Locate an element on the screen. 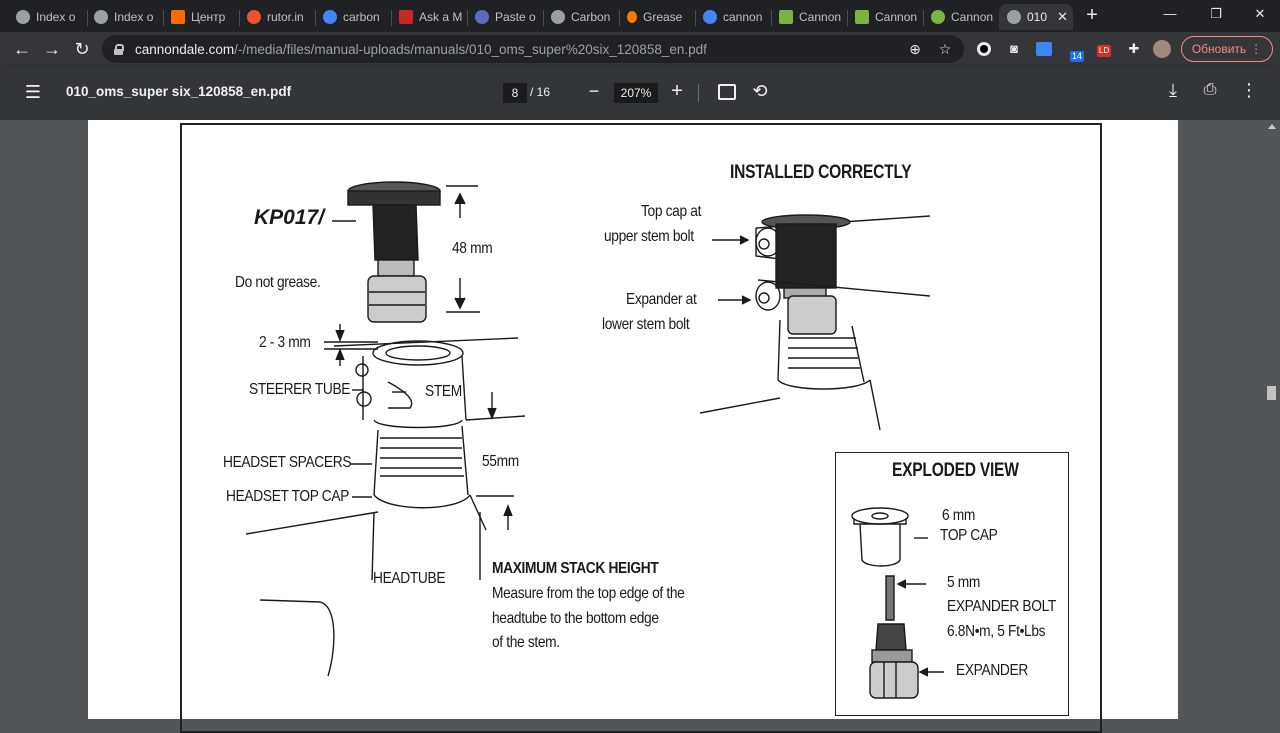  rotate-icon: ⟲ is located at coordinates (760, 91).